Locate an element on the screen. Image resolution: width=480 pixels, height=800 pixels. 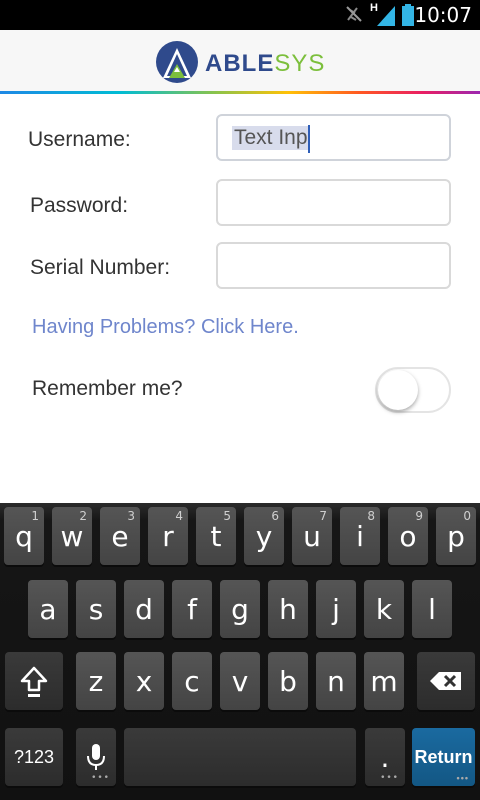
key-l: l is located at coordinates (432, 609).